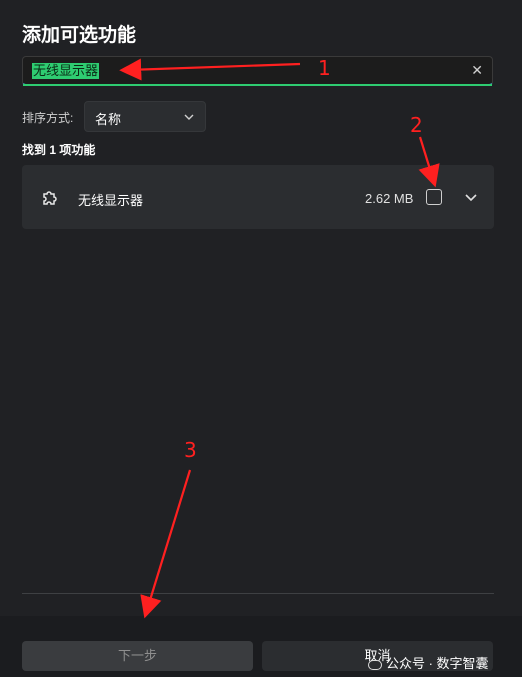 The image size is (522, 677). I want to click on sort-dropdown: 名称, so click(145, 116).